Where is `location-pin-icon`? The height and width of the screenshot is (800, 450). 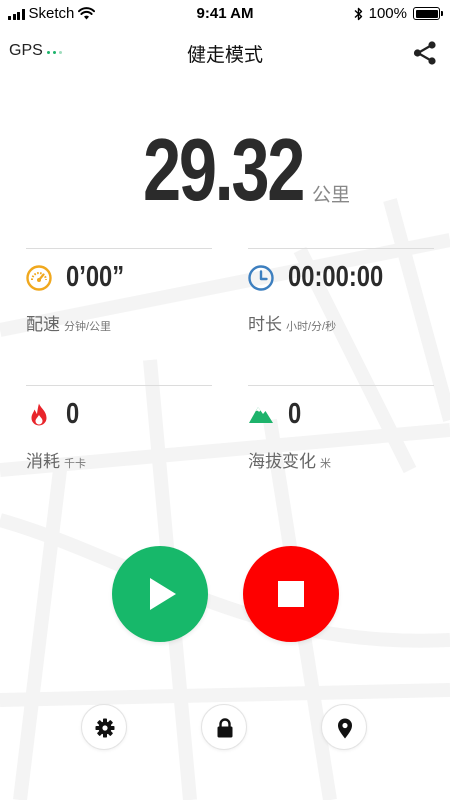 location-pin-icon is located at coordinates (345, 728).